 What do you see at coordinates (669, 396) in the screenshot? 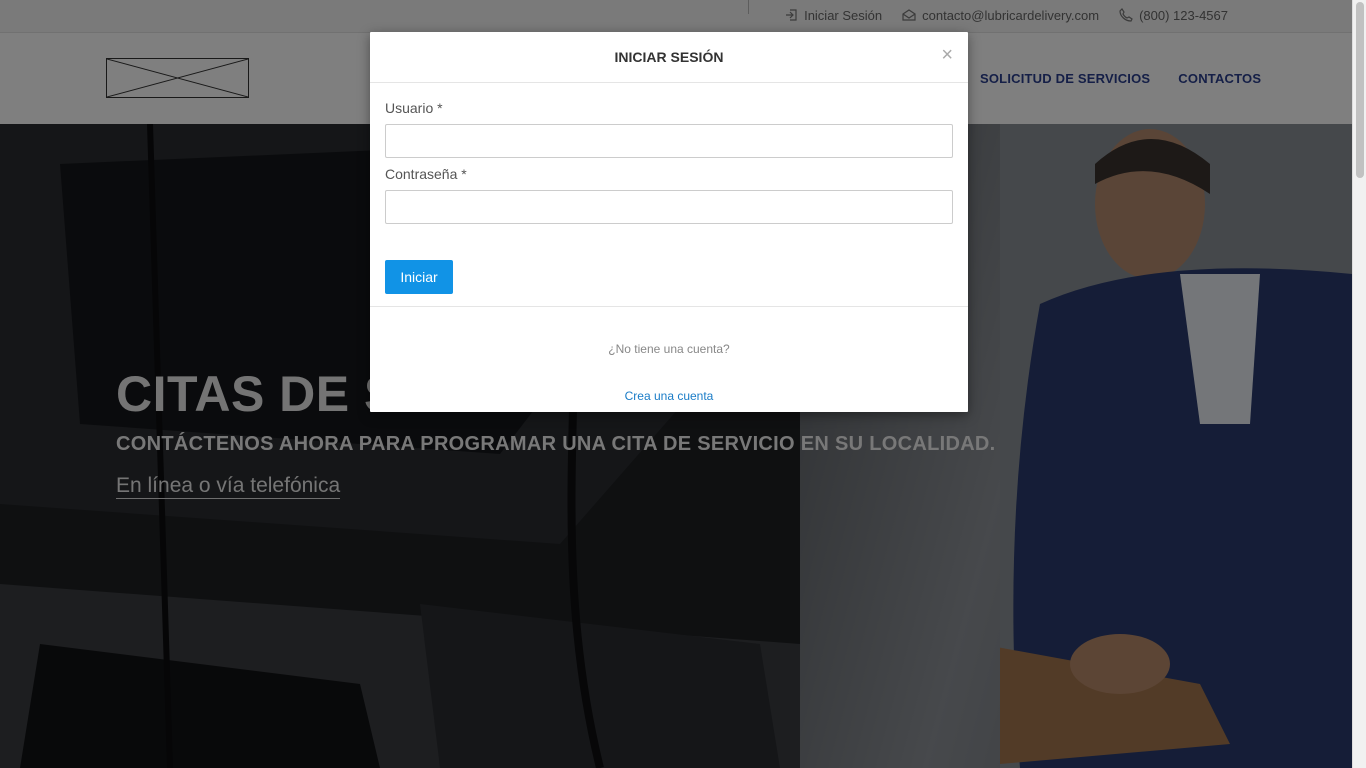
I see `create-account-link: Crea una cuenta` at bounding box center [669, 396].